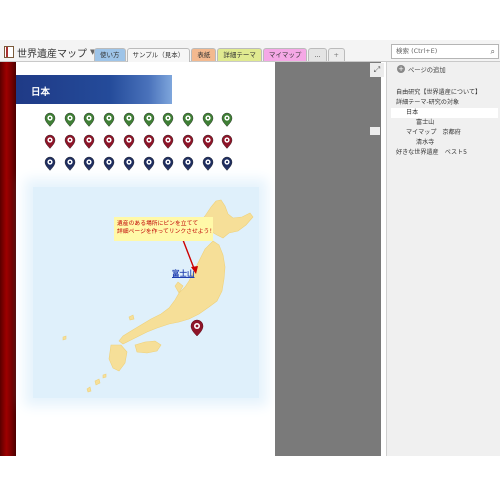  What do you see at coordinates (444, 153) in the screenshot?
I see `page-list-item: 好きな世界遺産 ベスト5` at bounding box center [444, 153].